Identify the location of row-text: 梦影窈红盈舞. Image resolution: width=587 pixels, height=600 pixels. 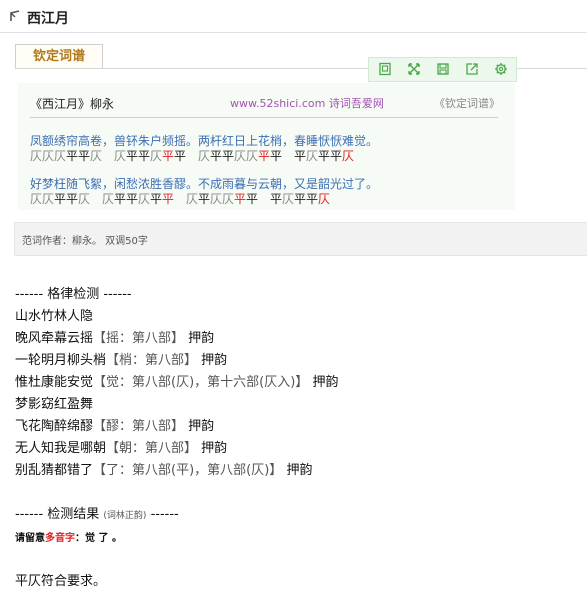
(54, 404).